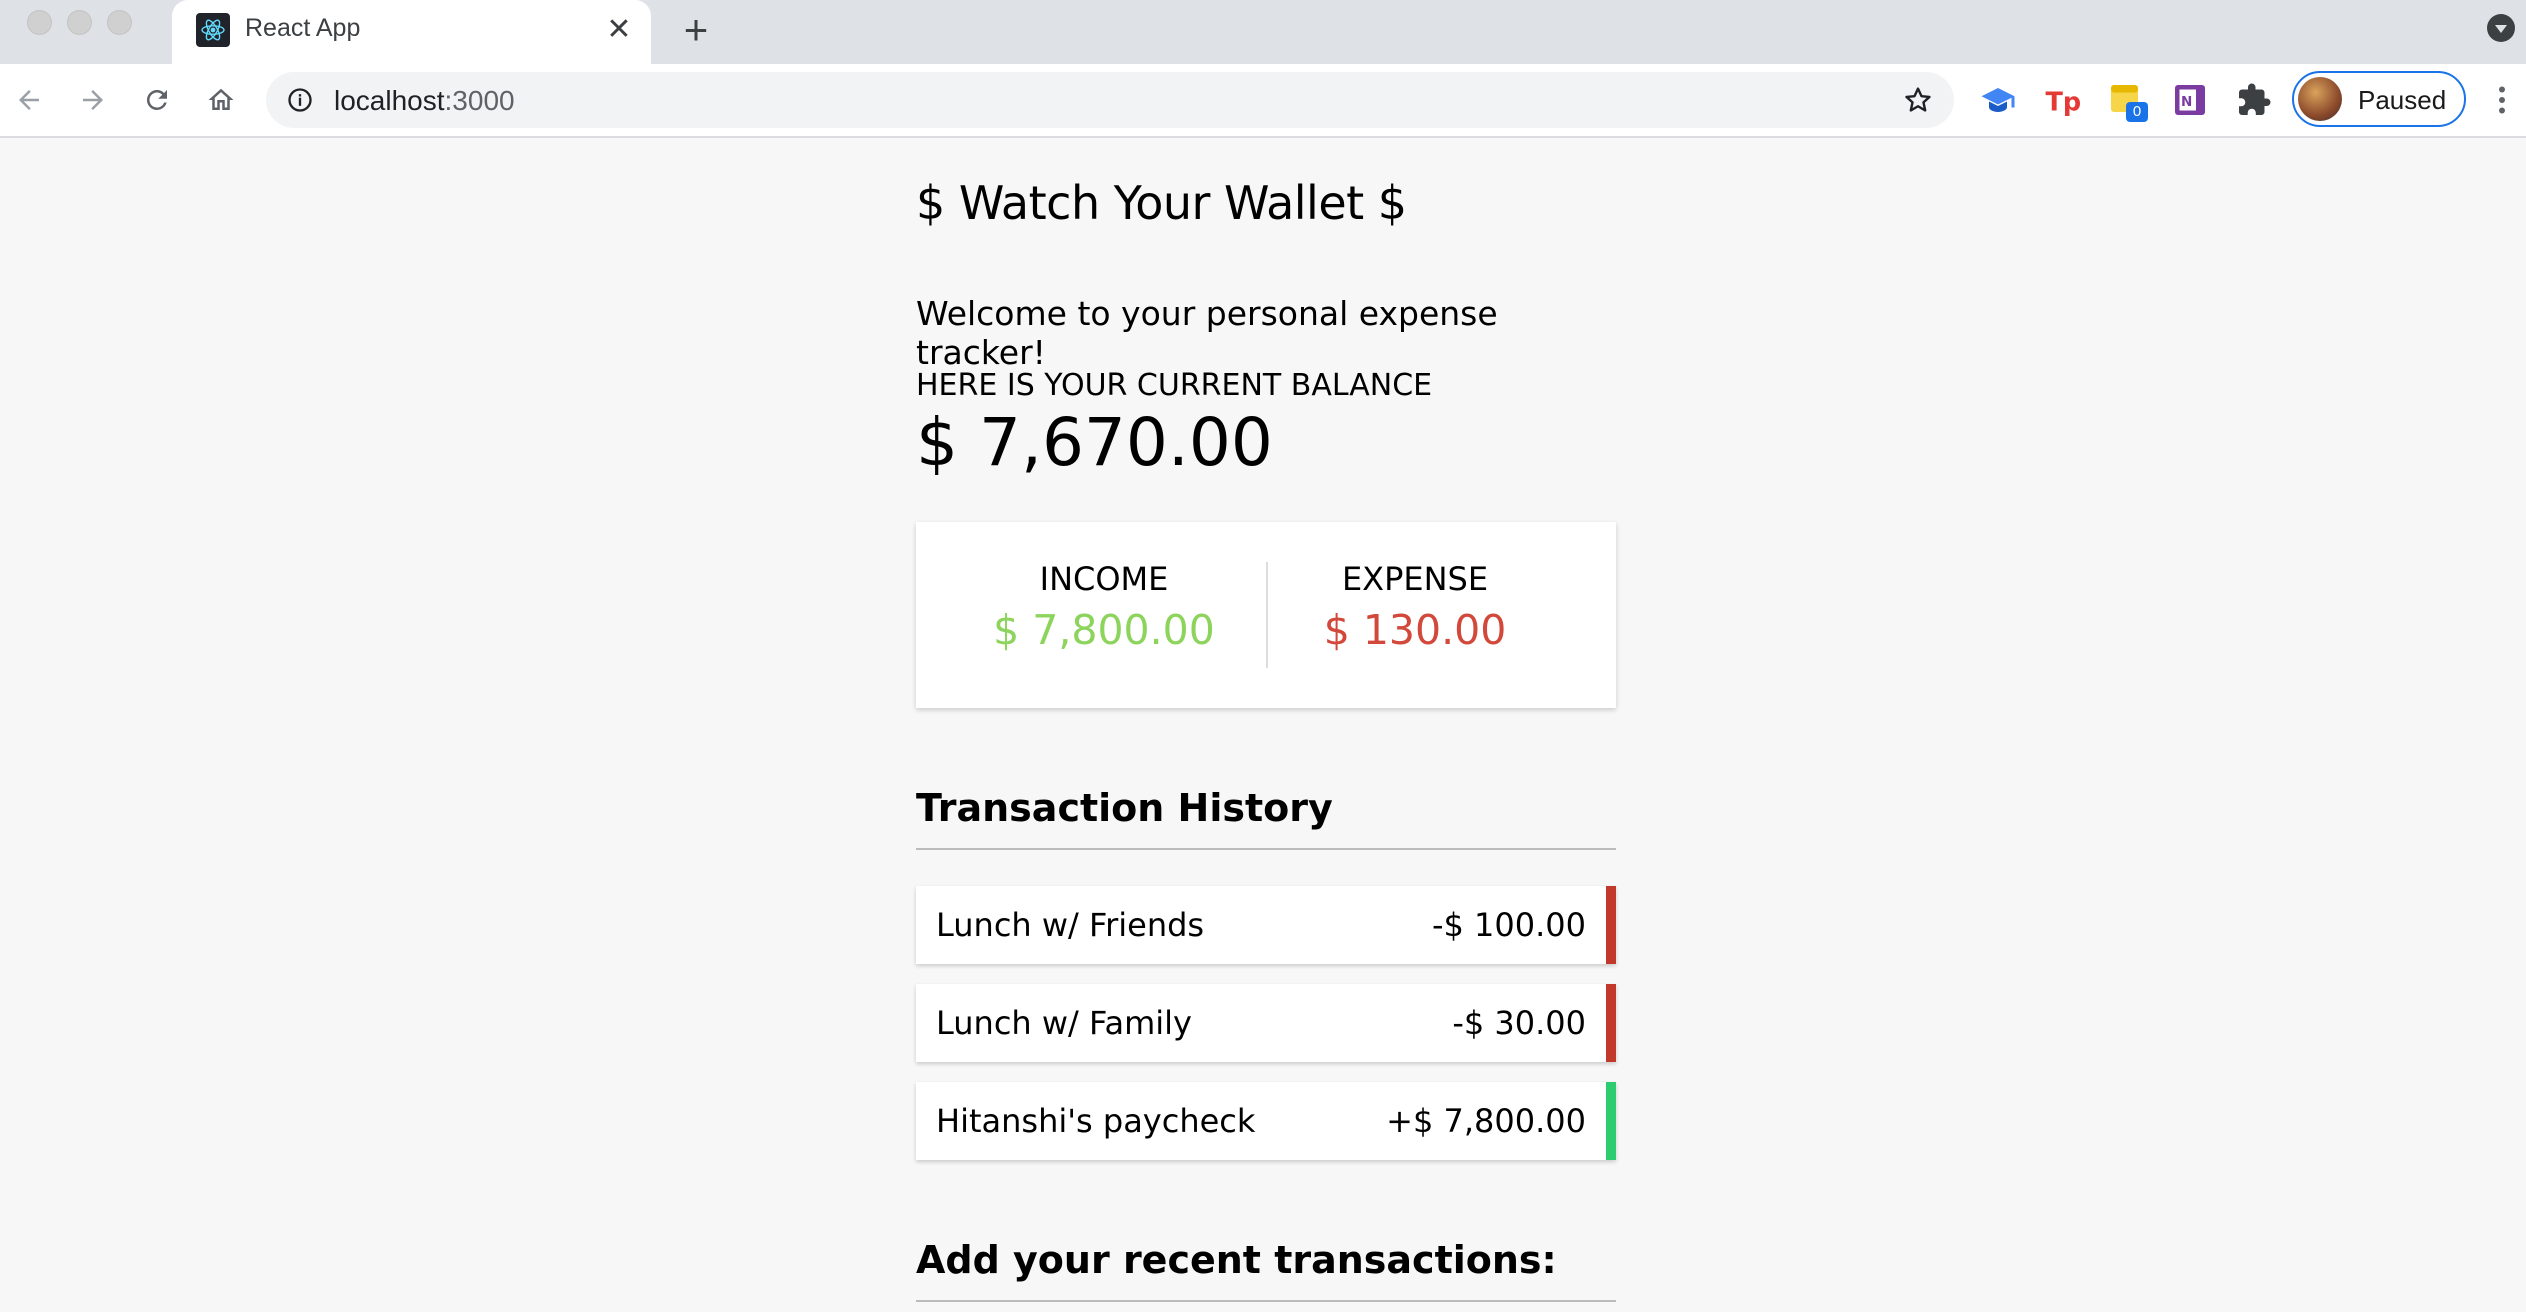 The image size is (2526, 1312). Describe the element at coordinates (1104, 630) in the screenshot. I see `income-value: $ 7,800.00` at that location.